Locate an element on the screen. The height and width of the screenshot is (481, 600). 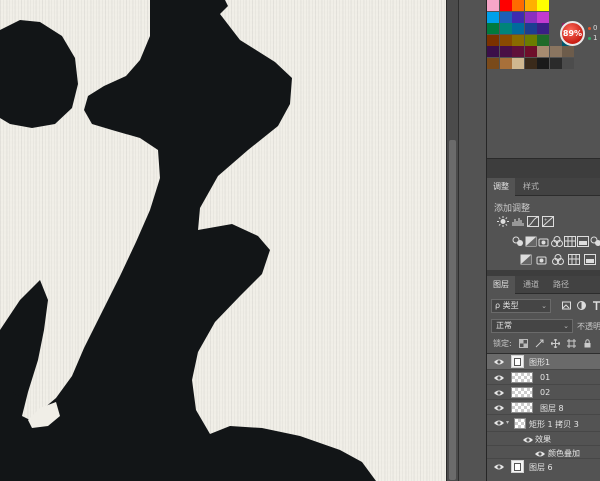
brightness-contrast-icon is located at coordinates (503, 221).